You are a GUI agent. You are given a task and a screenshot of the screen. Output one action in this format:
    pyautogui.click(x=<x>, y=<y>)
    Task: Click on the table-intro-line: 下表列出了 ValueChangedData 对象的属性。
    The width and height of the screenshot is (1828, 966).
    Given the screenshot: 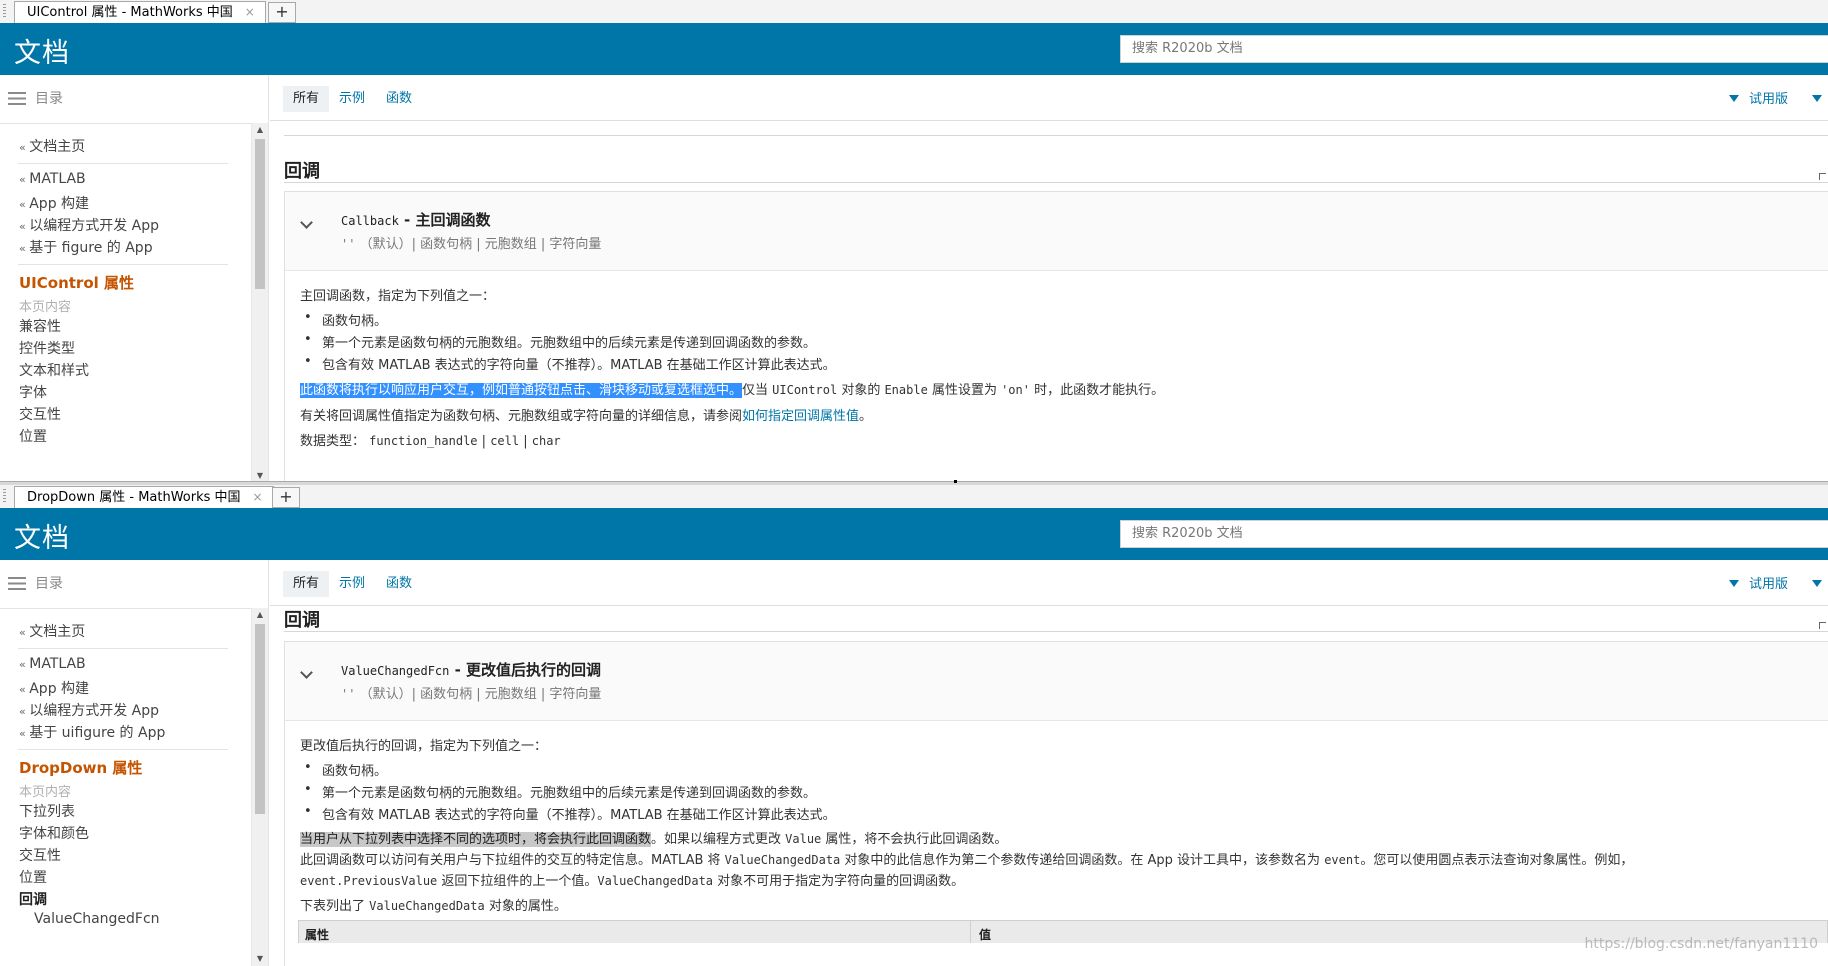 What is the action you would take?
    pyautogui.click(x=433, y=904)
    